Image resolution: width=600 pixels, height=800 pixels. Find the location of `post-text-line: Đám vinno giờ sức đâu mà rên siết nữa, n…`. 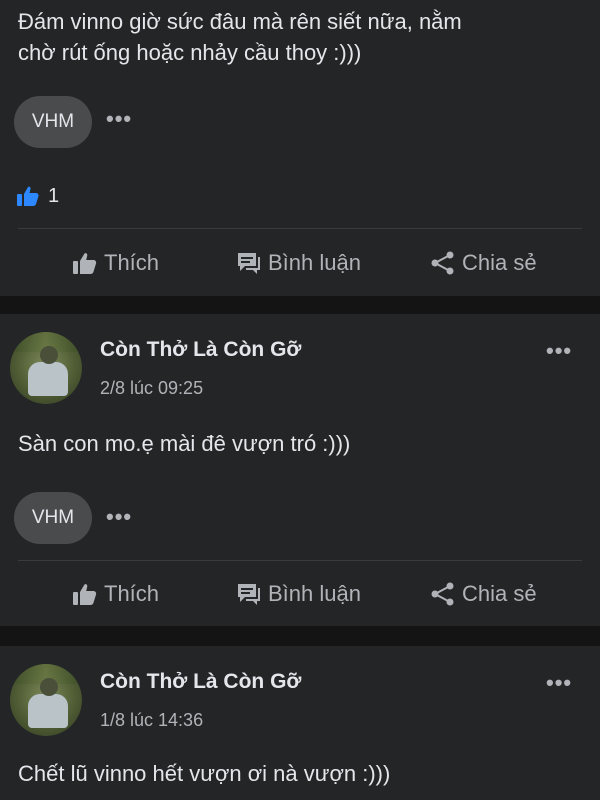

post-text-line: Đám vinno giờ sức đâu mà rên siết nữa, n… is located at coordinates (240, 21).